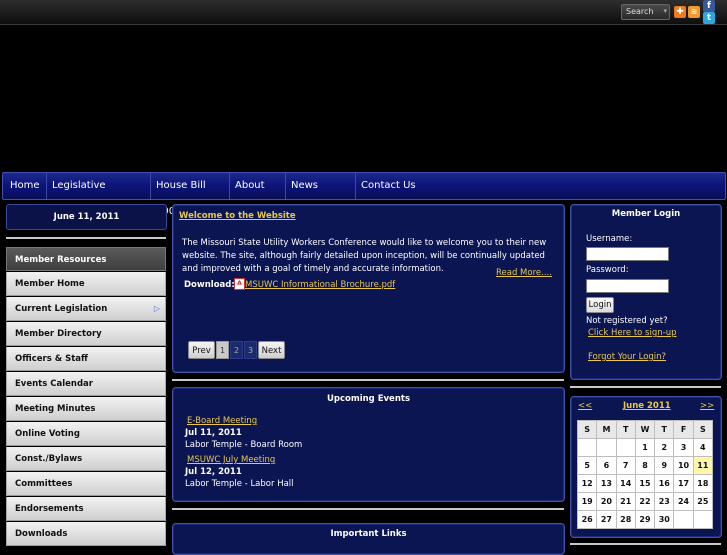  I want to click on menu-item-endorsements: Endorsements, so click(86, 509).